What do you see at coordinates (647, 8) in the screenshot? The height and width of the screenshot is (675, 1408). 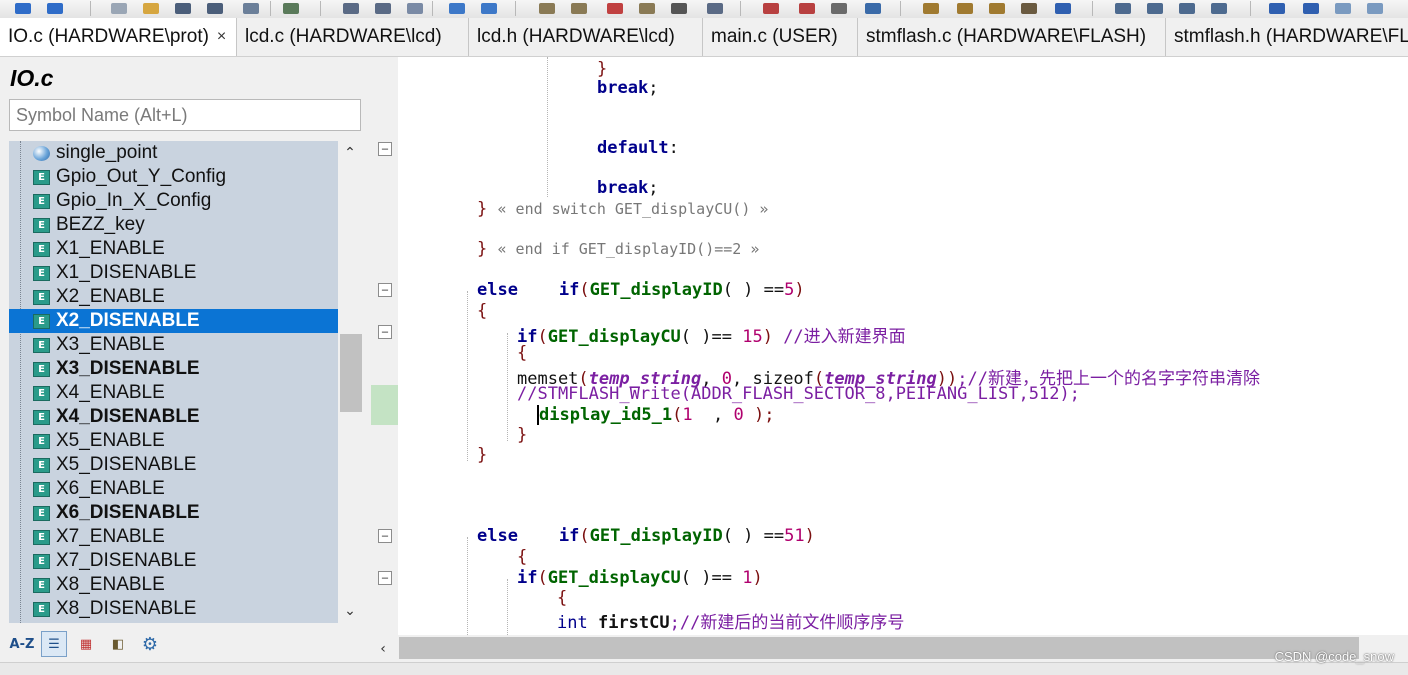 I see `bookmark-clear-icon` at bounding box center [647, 8].